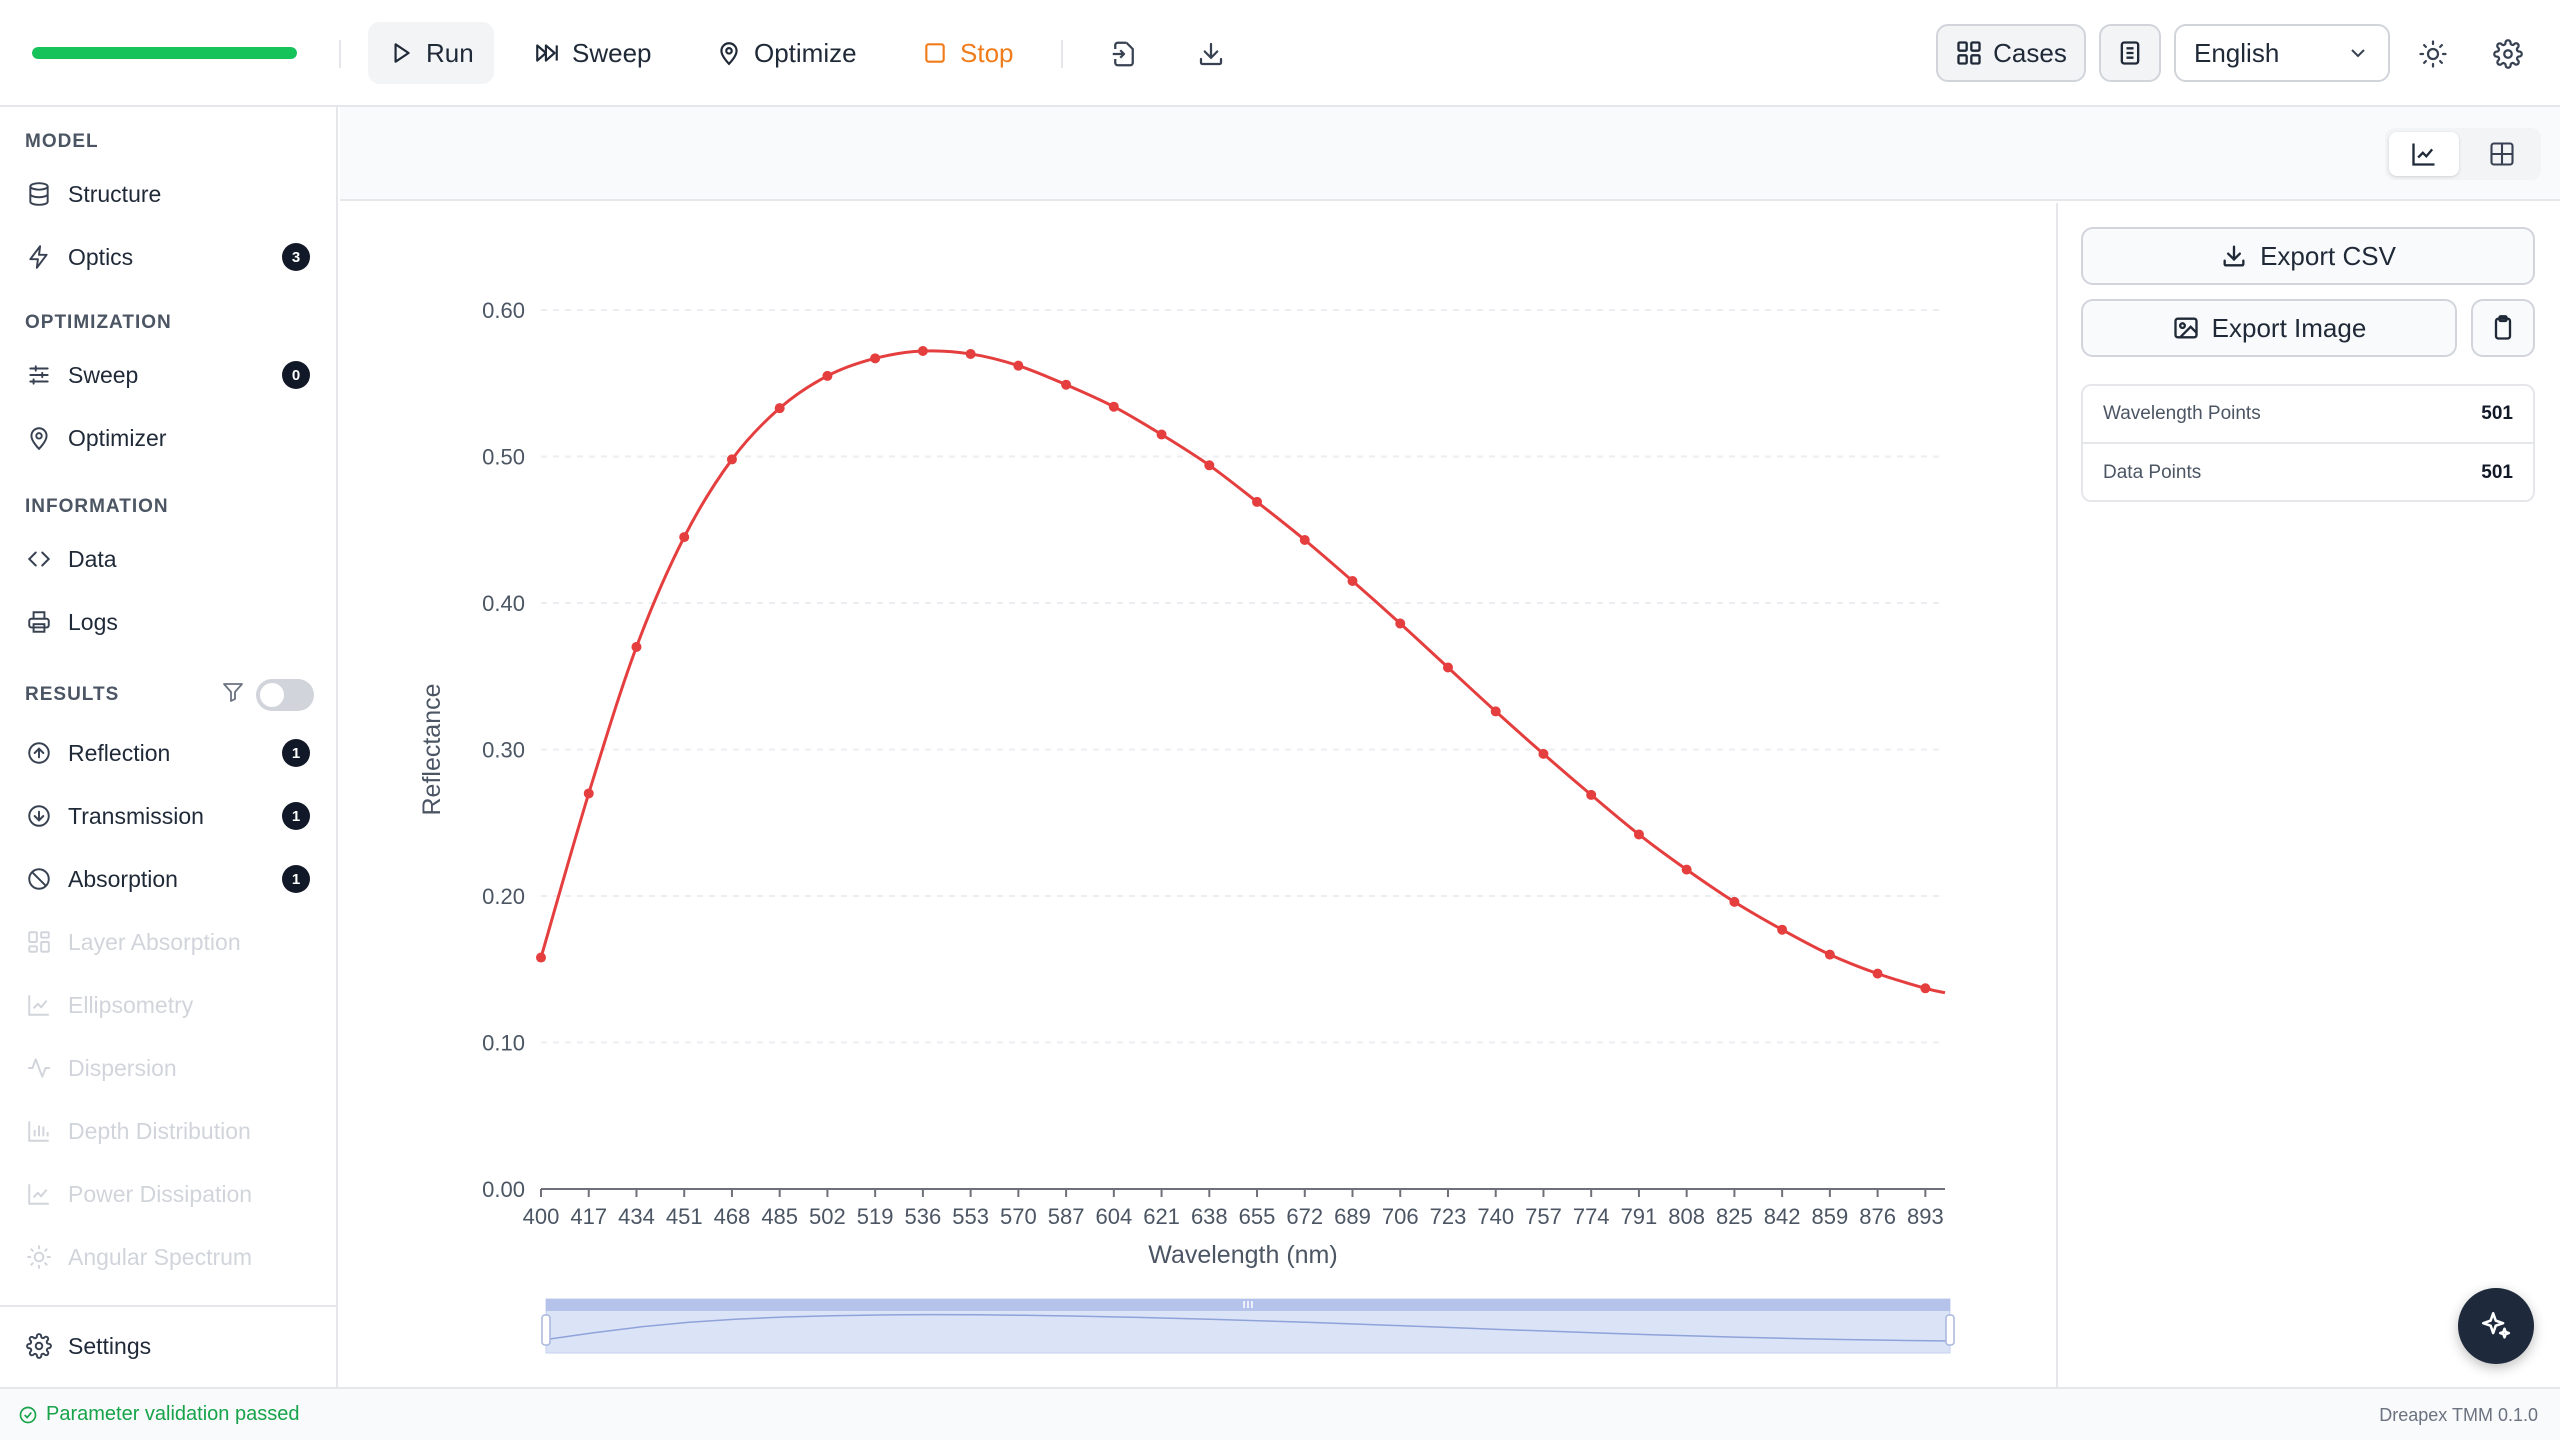 Image resolution: width=2560 pixels, height=1440 pixels. Describe the element at coordinates (92, 558) in the screenshot. I see `sidebar-item-label: Data` at that location.